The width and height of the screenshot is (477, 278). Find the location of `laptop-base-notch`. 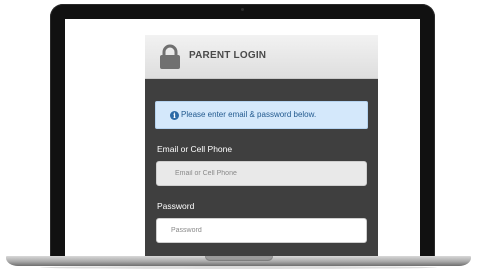

laptop-base-notch is located at coordinates (239, 258).